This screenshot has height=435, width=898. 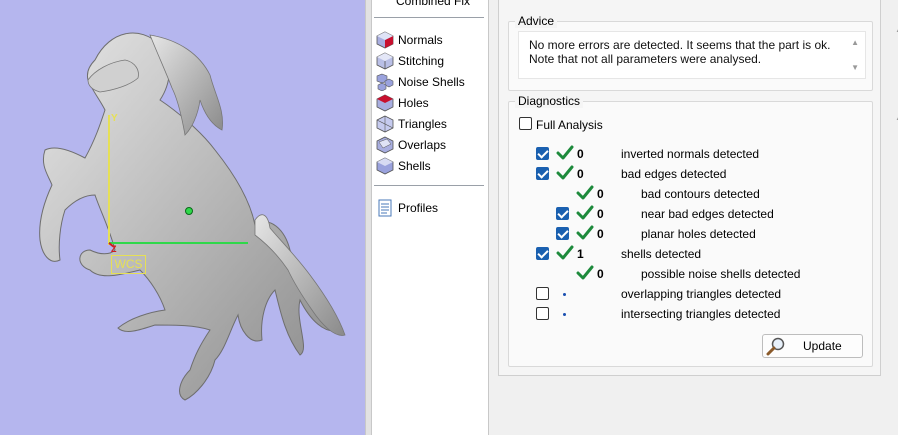 I want to click on tree-item-triangles: Triangles, so click(x=411, y=124).